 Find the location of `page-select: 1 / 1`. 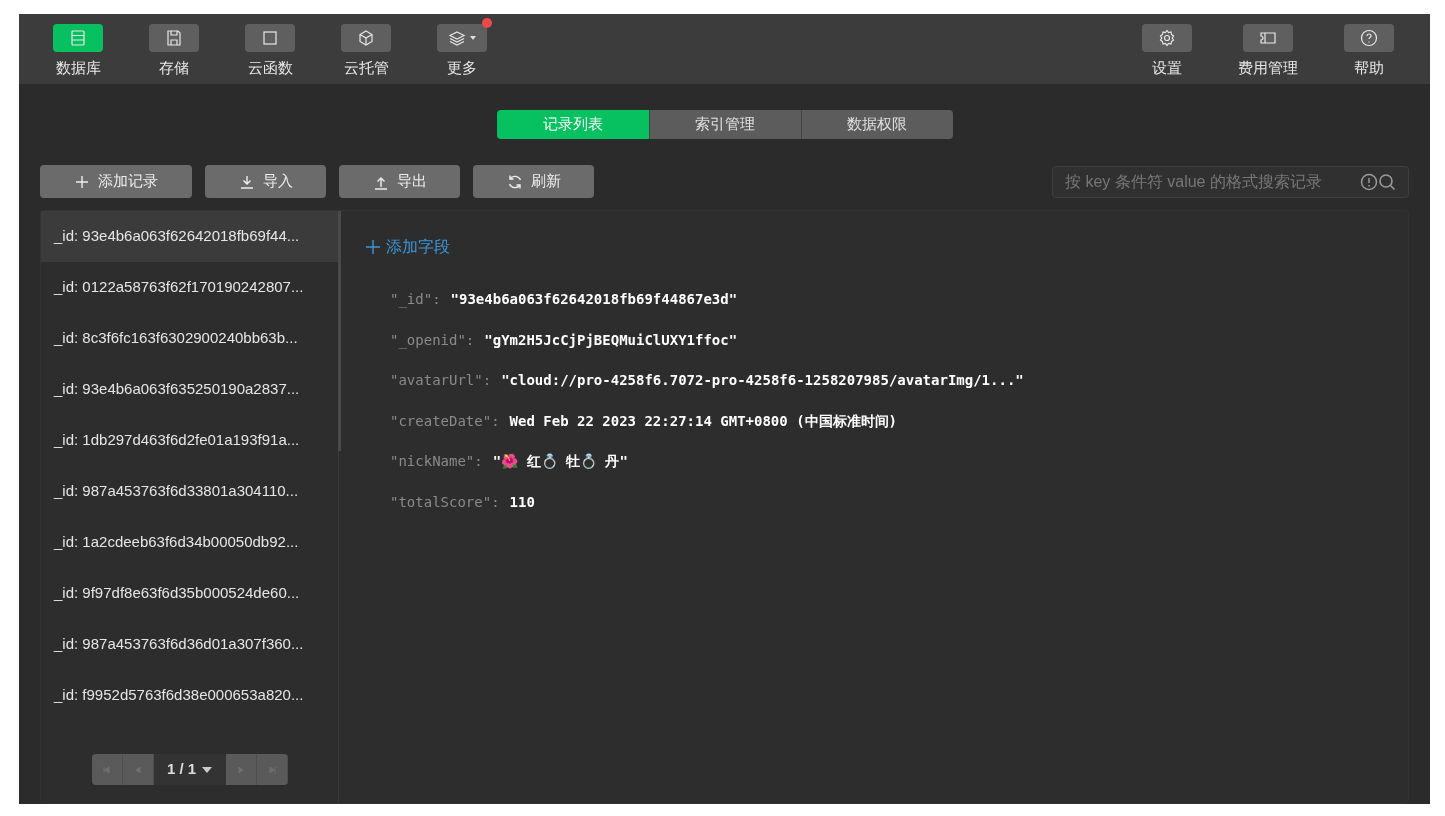

page-select: 1 / 1 is located at coordinates (189, 769).